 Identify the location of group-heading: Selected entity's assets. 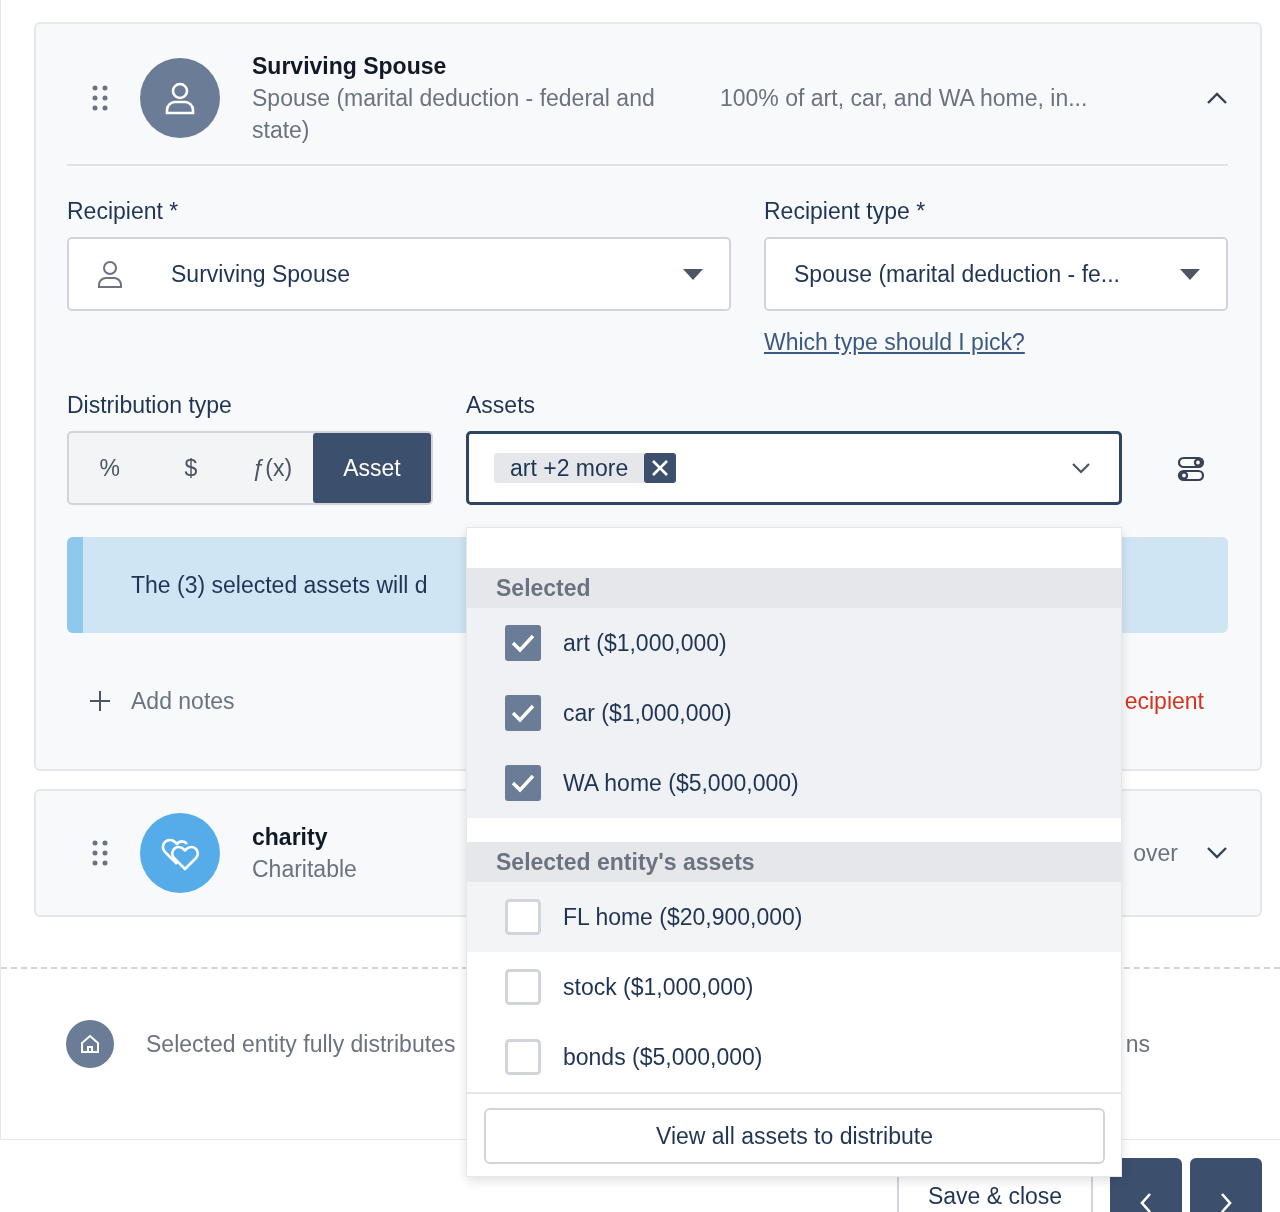
(794, 862).